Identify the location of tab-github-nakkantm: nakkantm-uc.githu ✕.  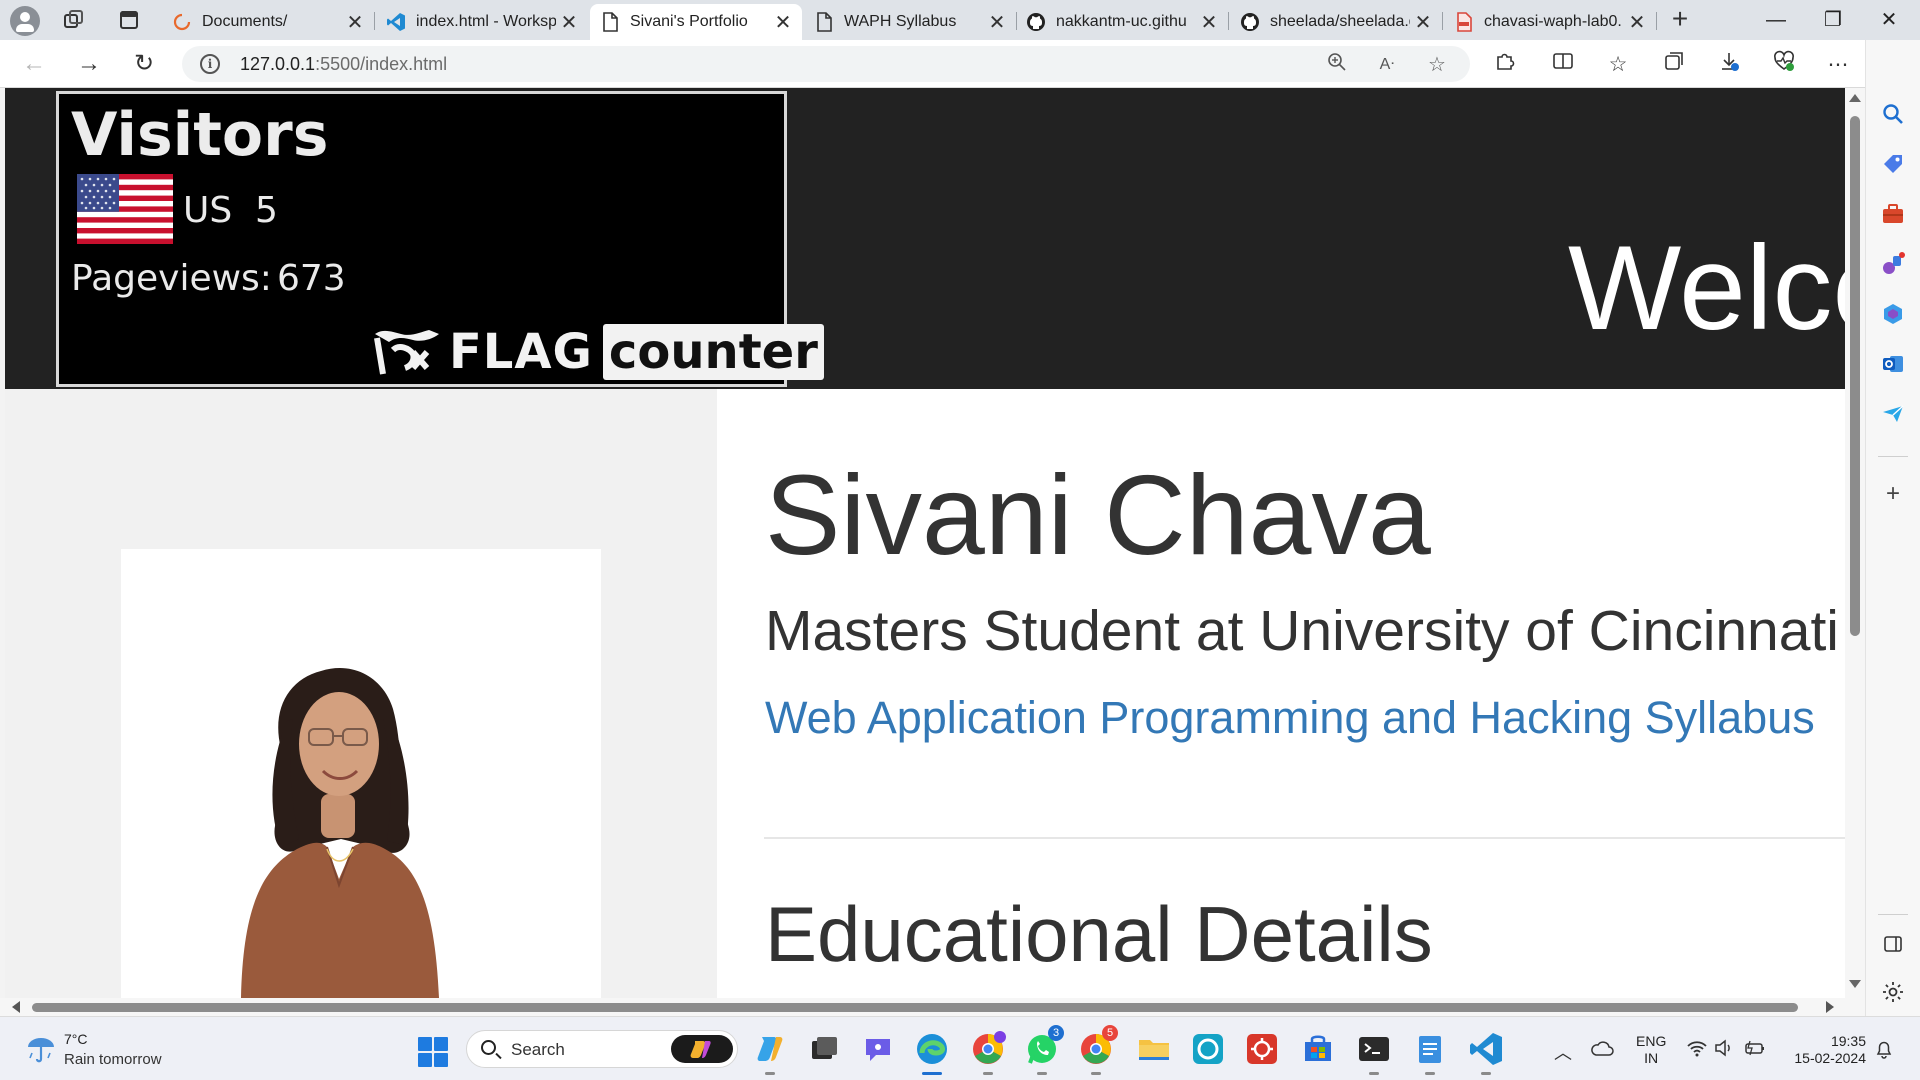
(1122, 22).